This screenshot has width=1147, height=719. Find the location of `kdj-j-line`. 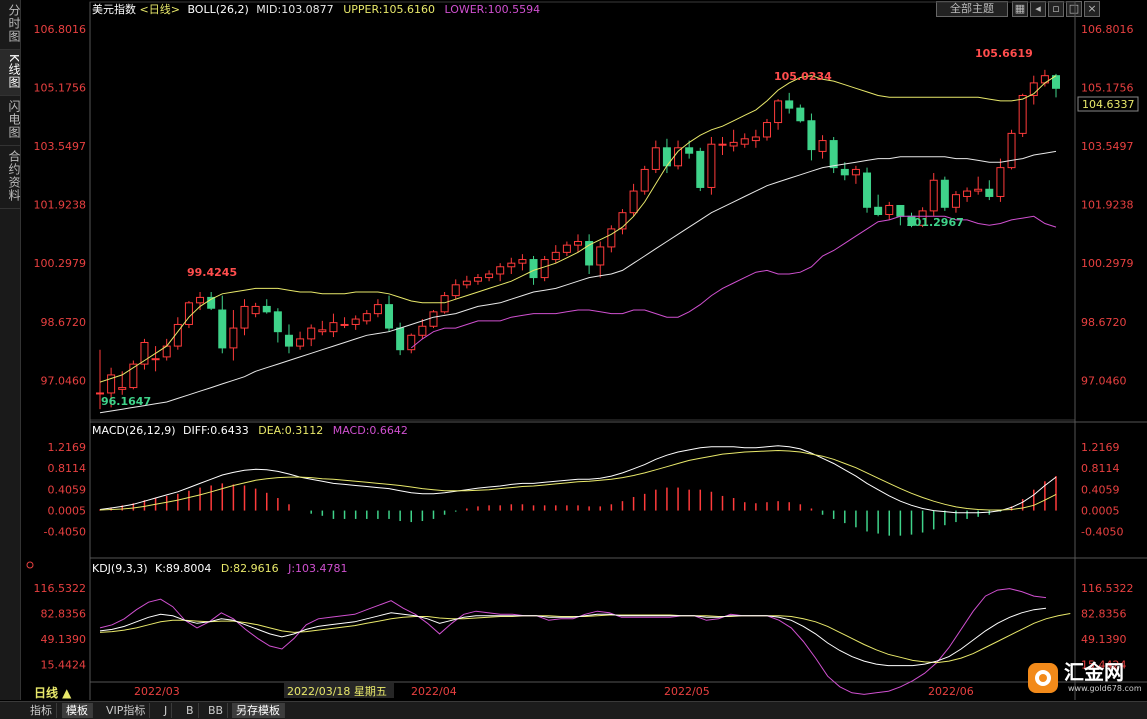

kdj-j-line is located at coordinates (573, 641).